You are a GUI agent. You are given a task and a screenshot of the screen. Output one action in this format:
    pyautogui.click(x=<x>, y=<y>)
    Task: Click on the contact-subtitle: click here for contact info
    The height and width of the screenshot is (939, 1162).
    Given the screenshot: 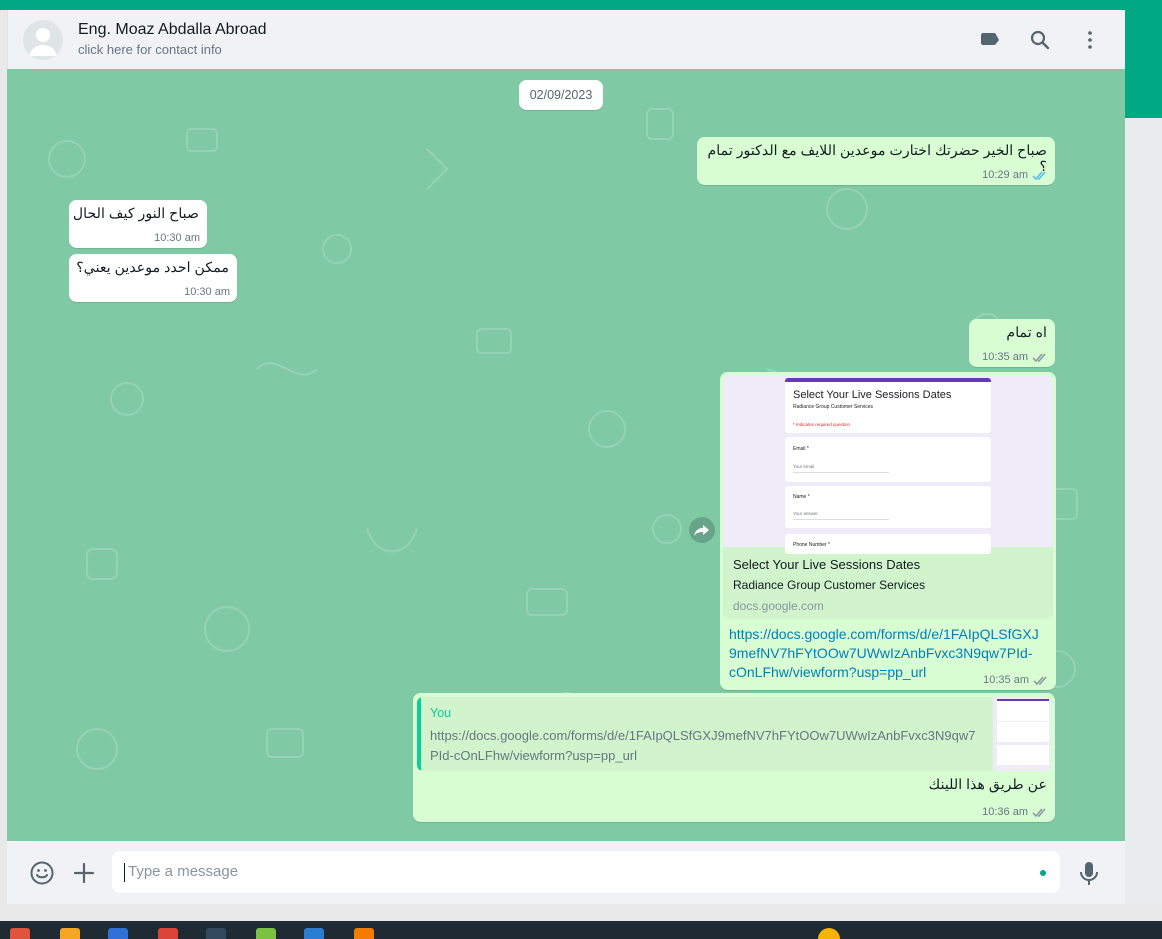 What is the action you would take?
    pyautogui.click(x=150, y=49)
    